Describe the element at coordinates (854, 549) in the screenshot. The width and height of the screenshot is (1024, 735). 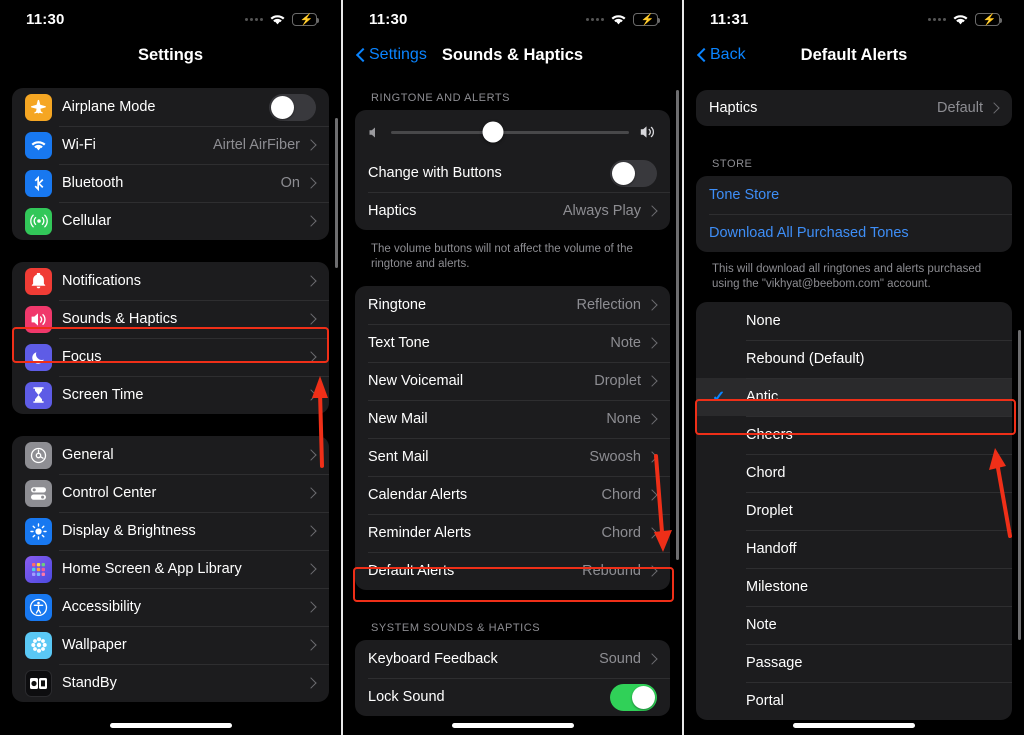
I see `tone-item-handoff: Handoff` at that location.